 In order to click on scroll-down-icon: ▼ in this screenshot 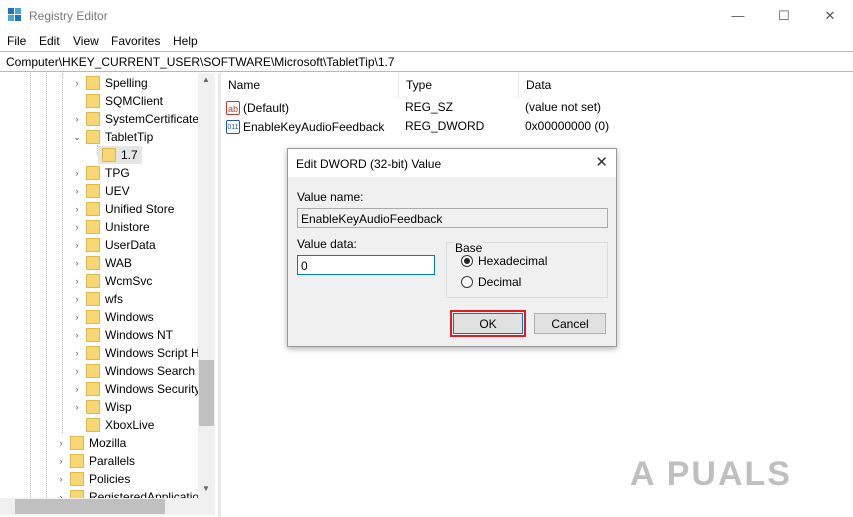, I will do `click(206, 488)`.